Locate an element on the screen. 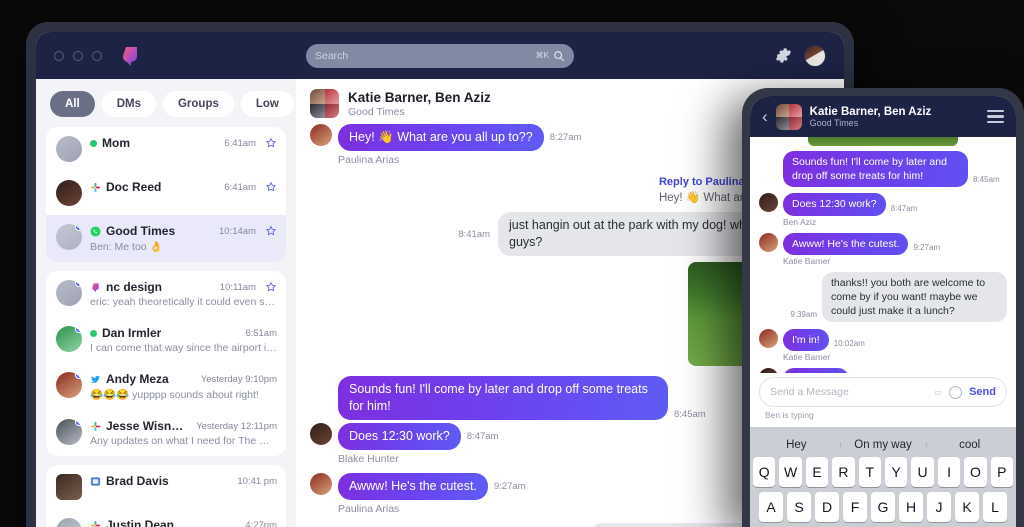  phone-chat-subtitle: Good Times is located at coordinates (834, 122).